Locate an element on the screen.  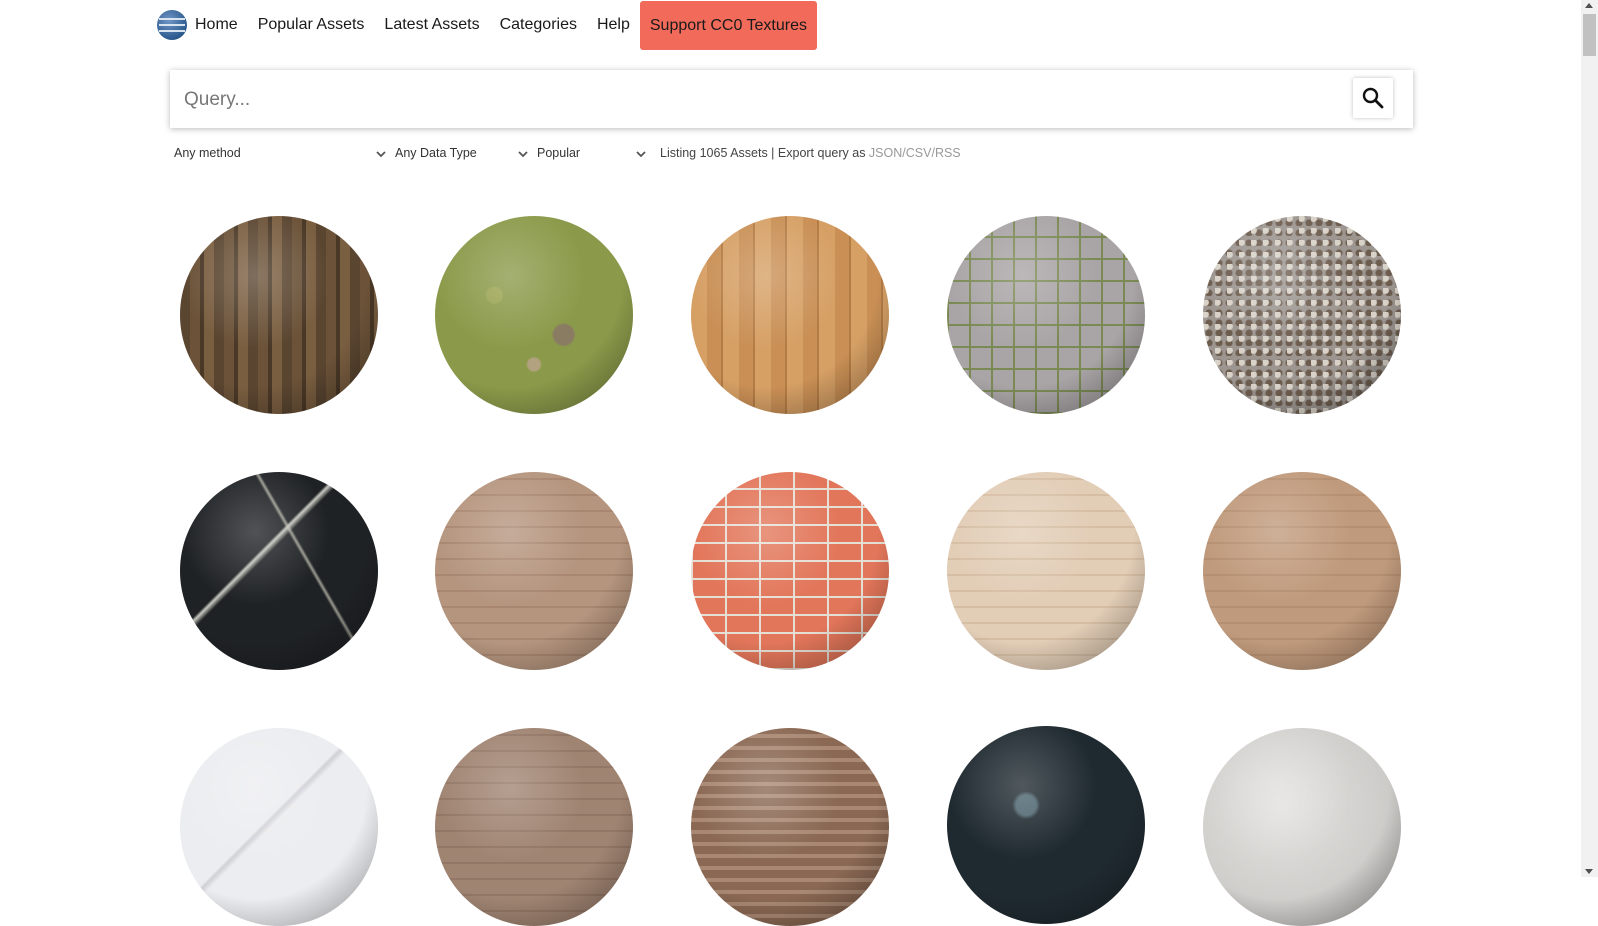
sort-select: Popular is located at coordinates (558, 153).